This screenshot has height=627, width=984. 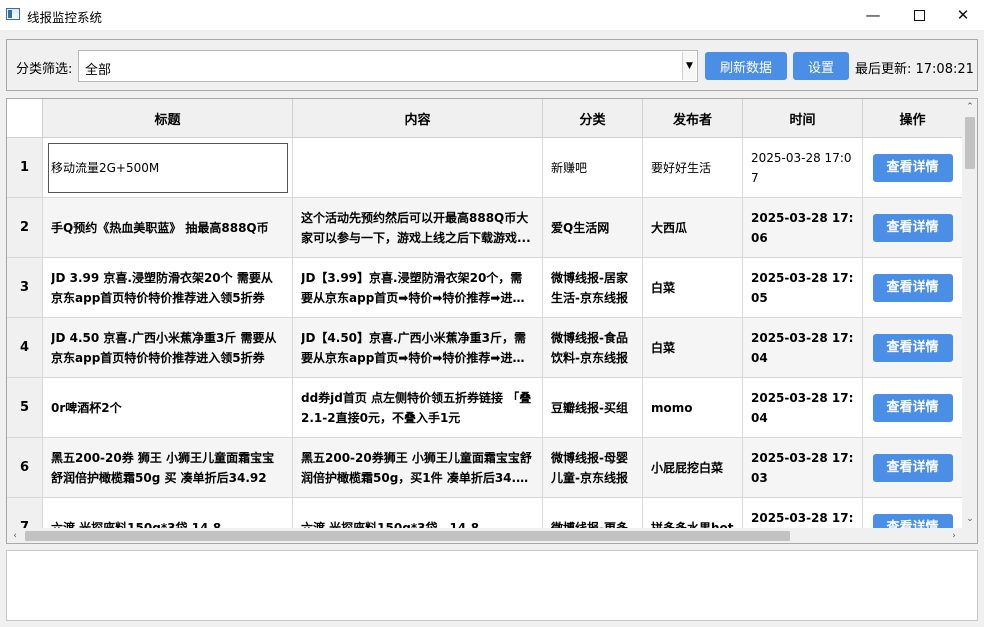 What do you see at coordinates (98, 70) in the screenshot?
I see `category-filter-value: 全部` at bounding box center [98, 70].